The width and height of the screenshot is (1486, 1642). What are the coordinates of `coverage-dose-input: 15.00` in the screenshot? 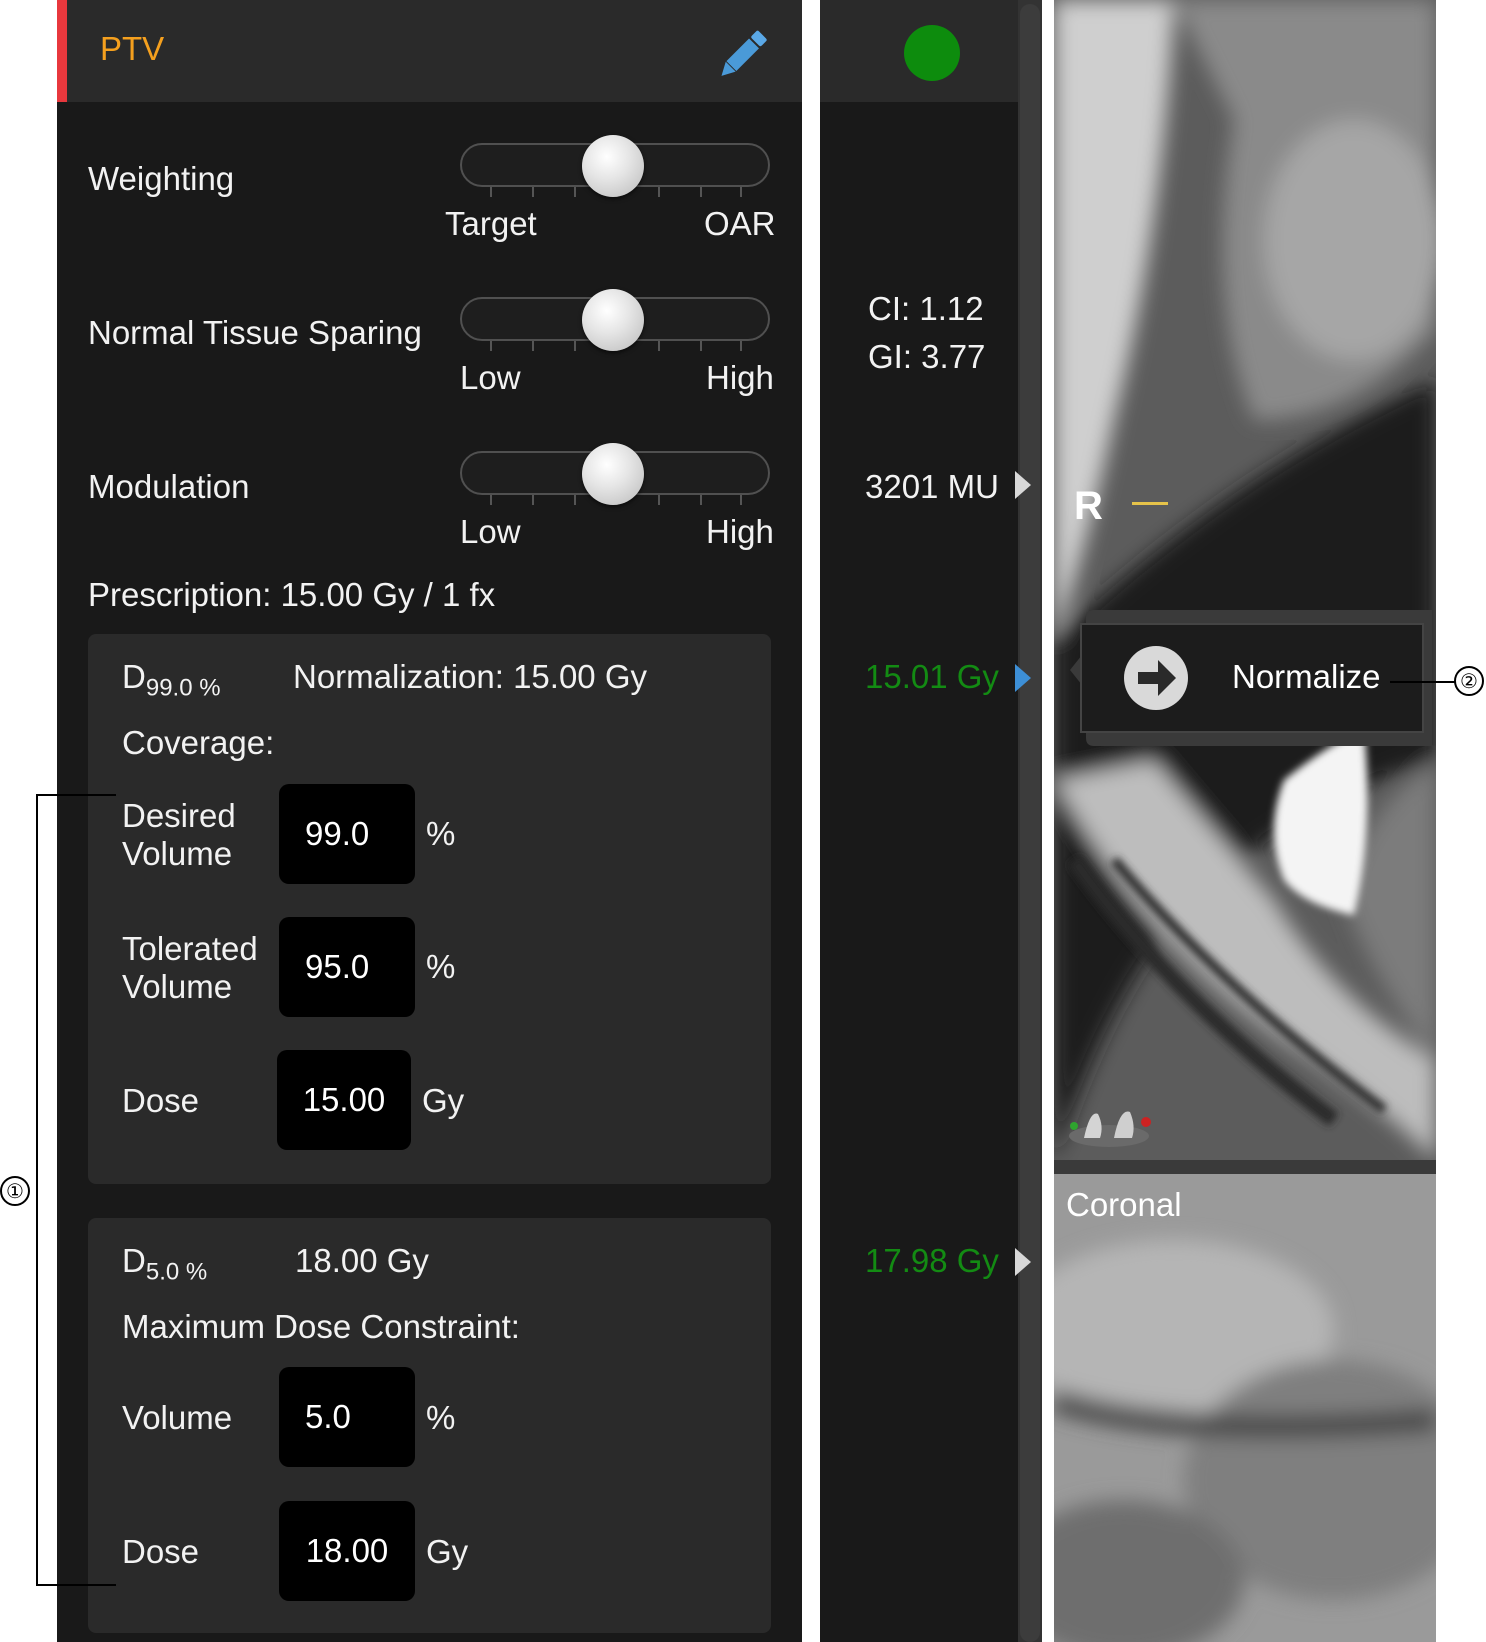 It's located at (344, 1100).